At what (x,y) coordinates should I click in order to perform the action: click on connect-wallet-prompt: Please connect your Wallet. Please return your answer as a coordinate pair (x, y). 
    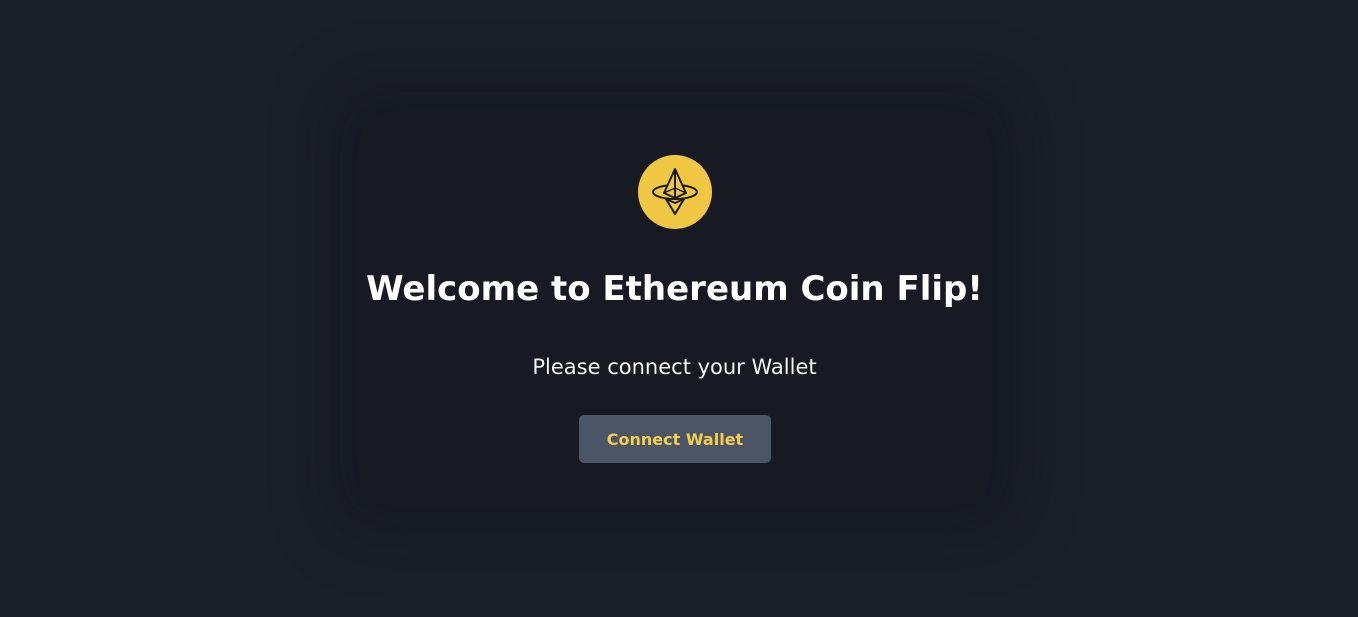
    Looking at the image, I should click on (674, 367).